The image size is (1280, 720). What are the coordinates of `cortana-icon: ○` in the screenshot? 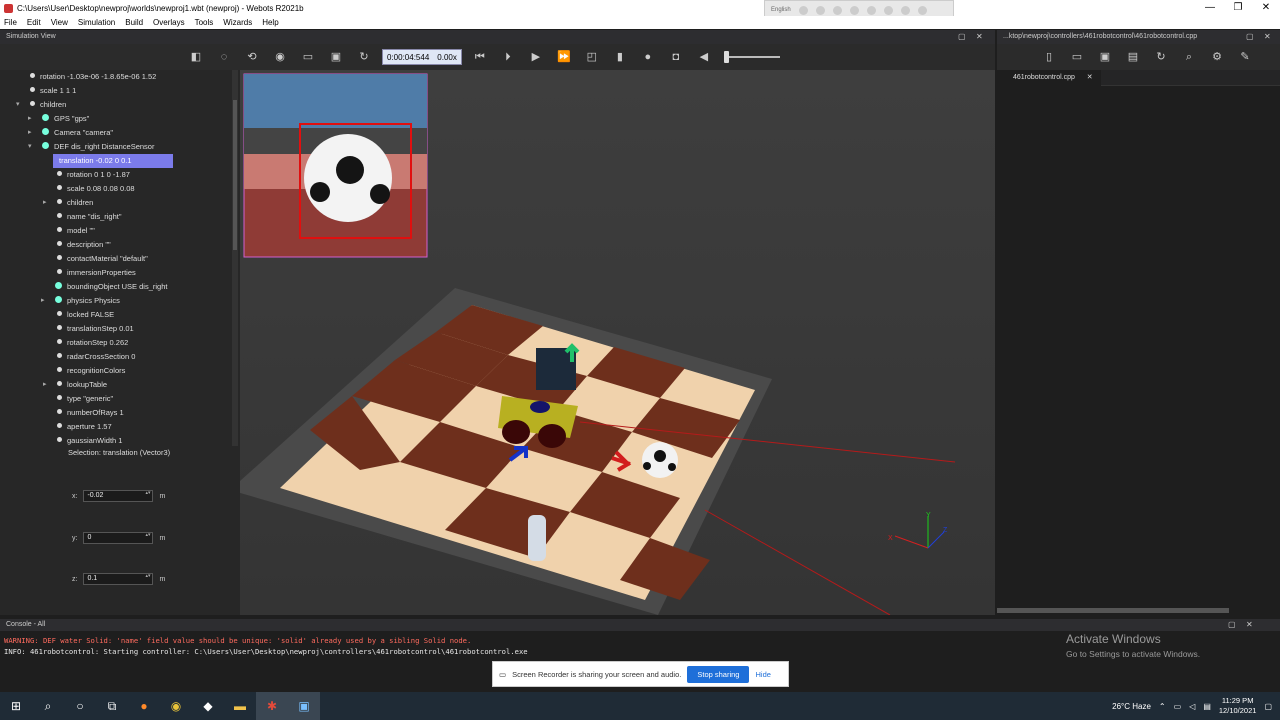 It's located at (80, 706).